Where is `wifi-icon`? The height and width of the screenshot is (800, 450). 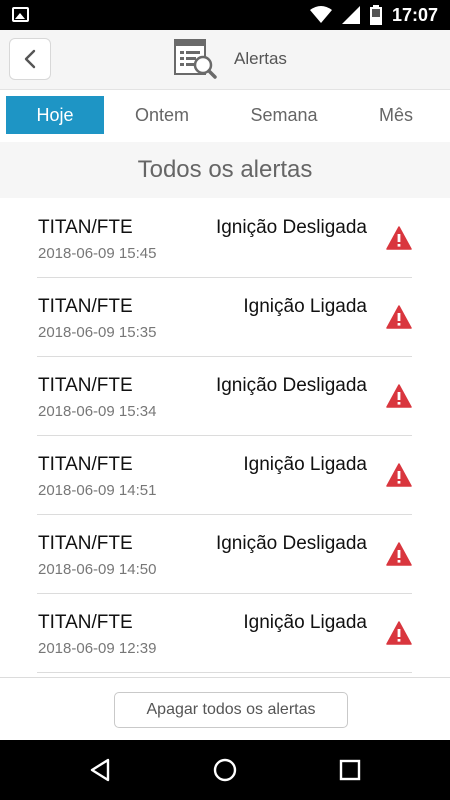
wifi-icon is located at coordinates (320, 14).